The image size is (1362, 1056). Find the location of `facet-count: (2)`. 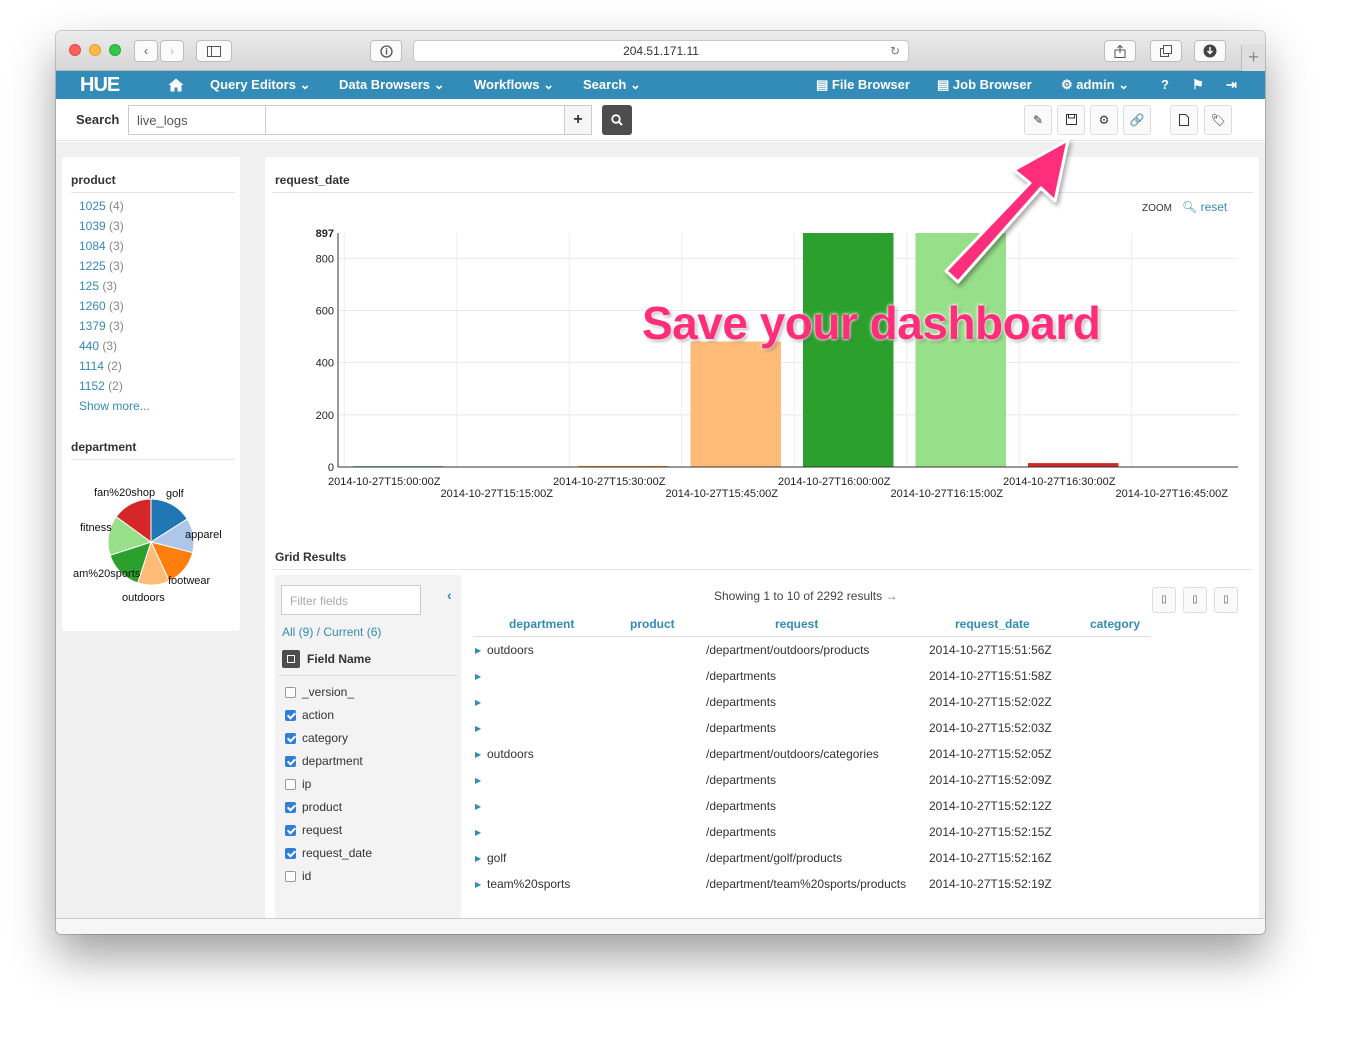

facet-count: (2) is located at coordinates (115, 386).